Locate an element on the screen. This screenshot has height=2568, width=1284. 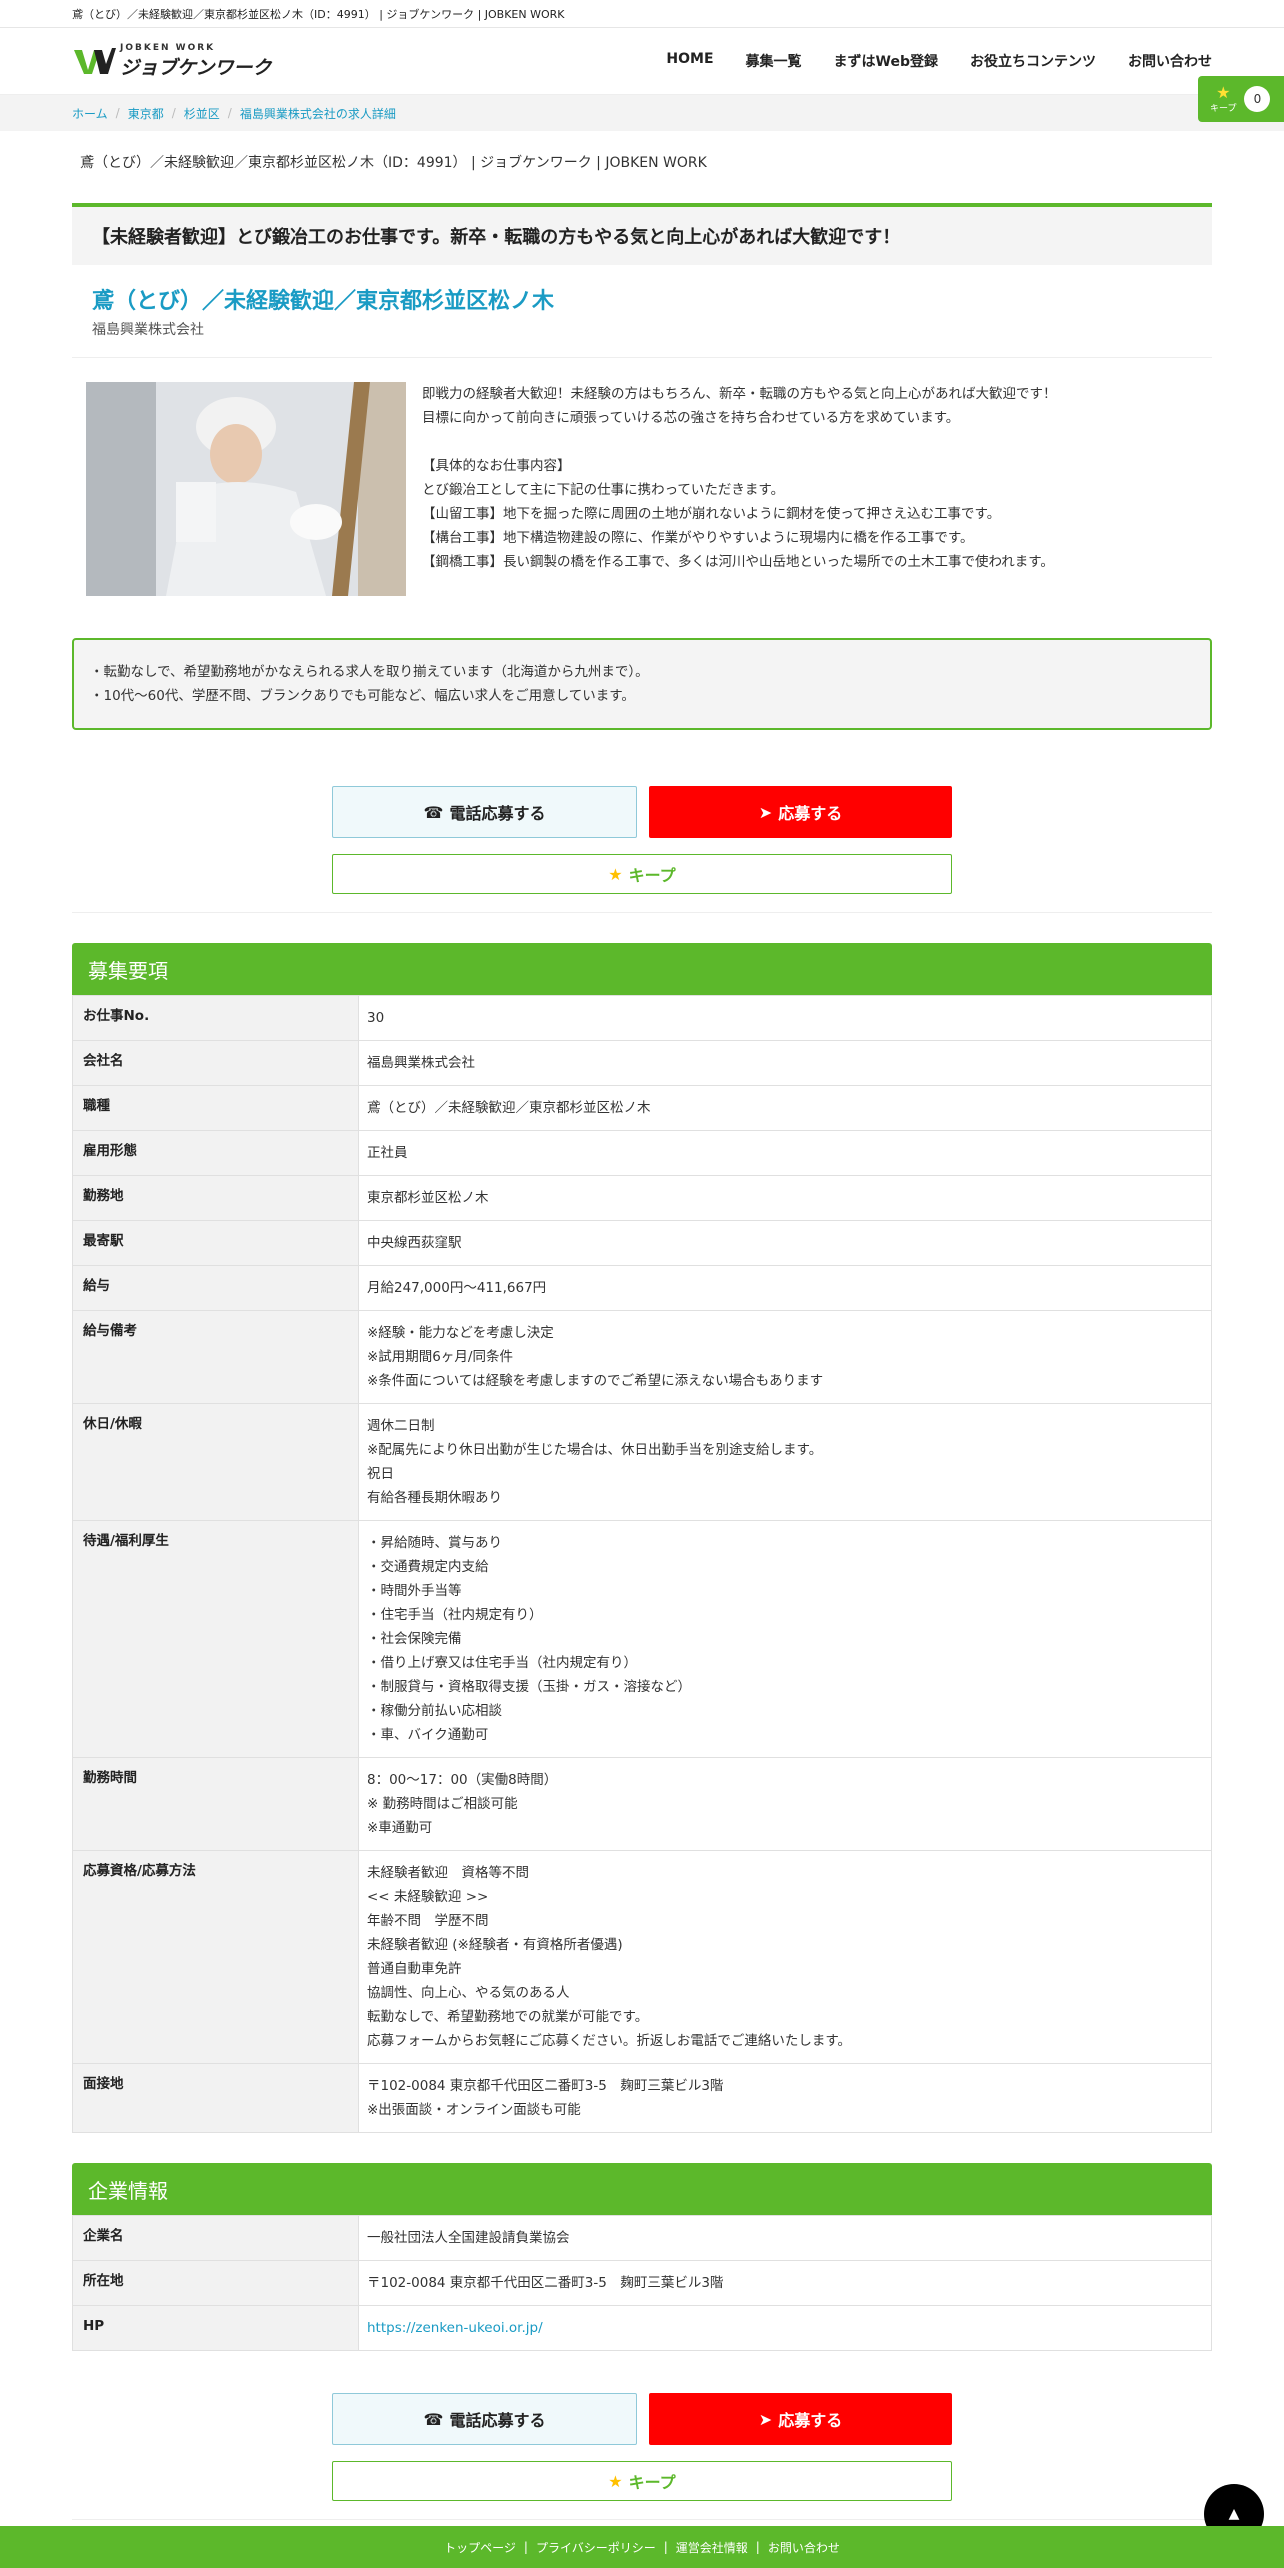
table-row: 最寄駅 中央線西荻窪駅 is located at coordinates (642, 1243).